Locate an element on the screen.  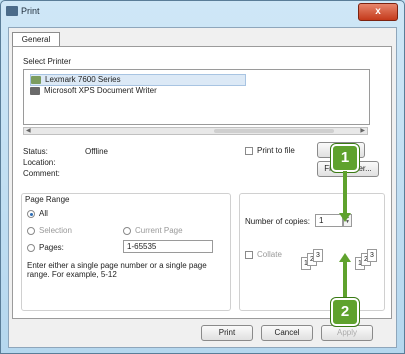
cancel-button: Cancel is located at coordinates (287, 333).